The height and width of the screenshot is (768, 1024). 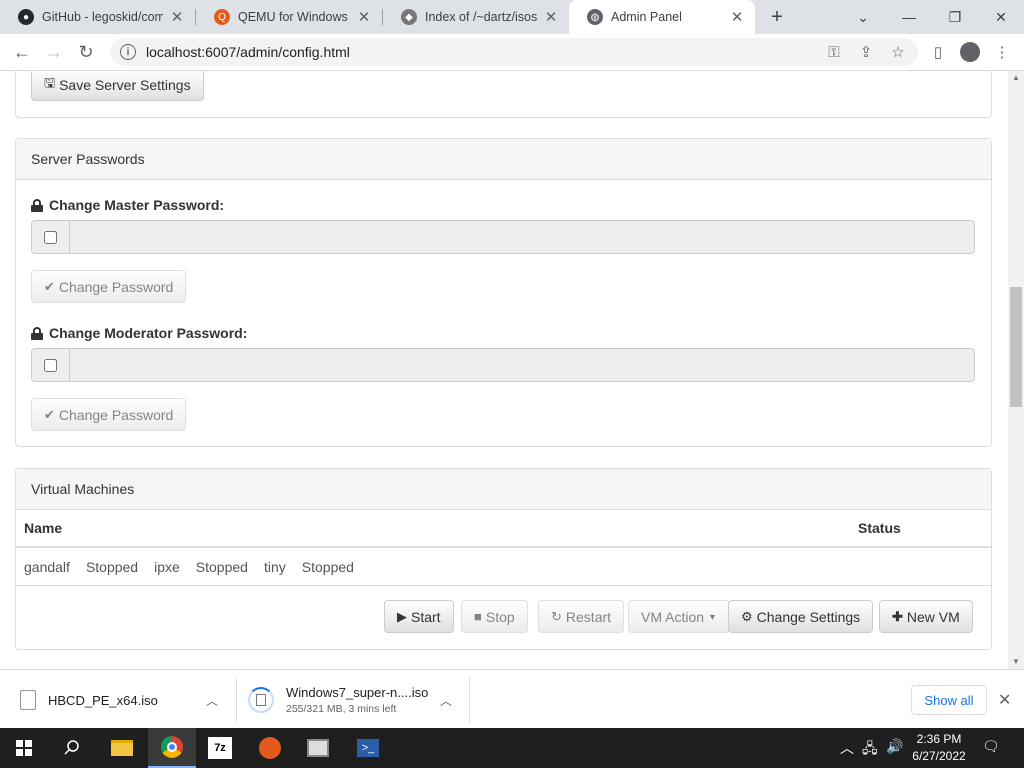 I want to click on tab-title: Index of /~dartz/isos/, so click(x=481, y=17).